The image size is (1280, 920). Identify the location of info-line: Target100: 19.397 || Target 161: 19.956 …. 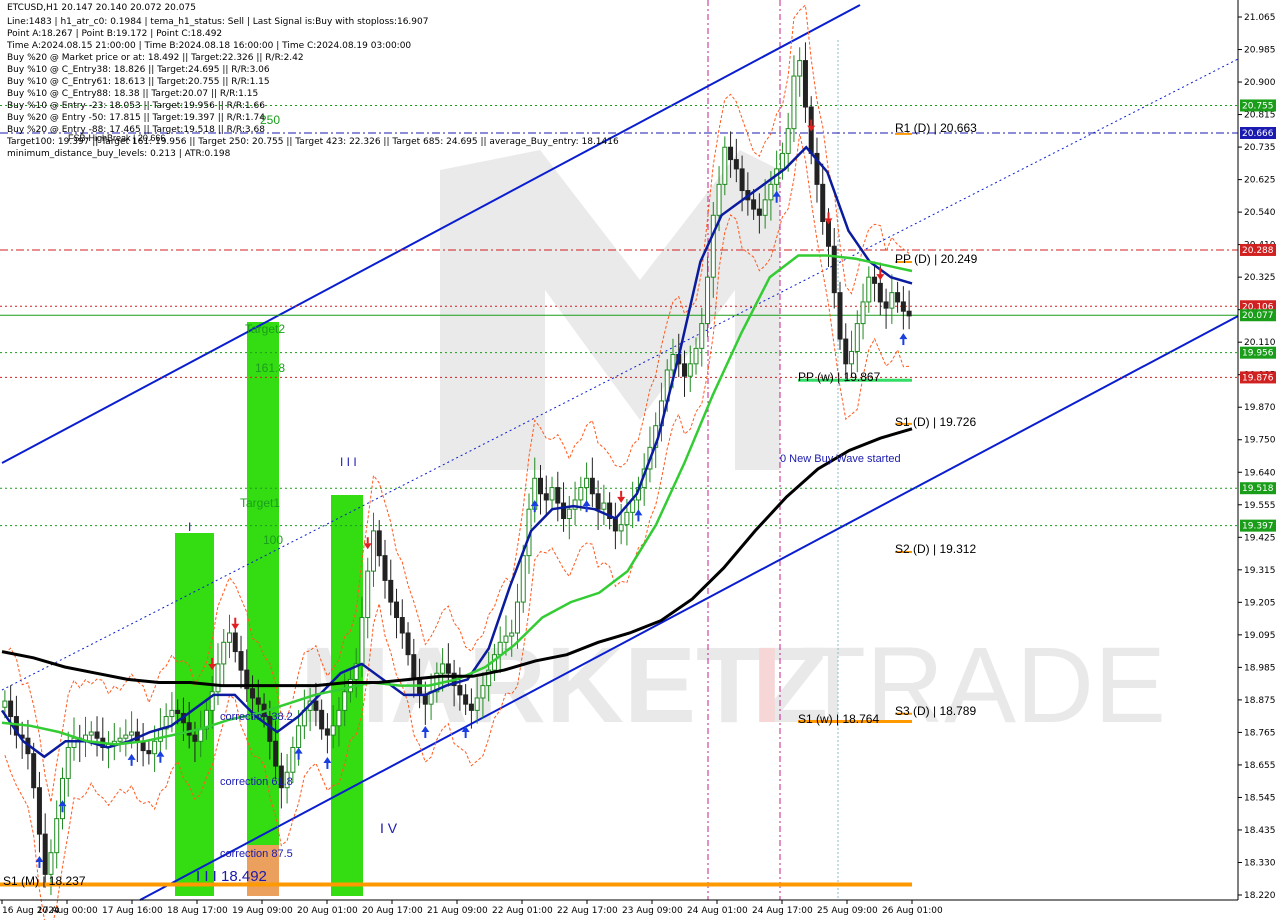
(313, 142).